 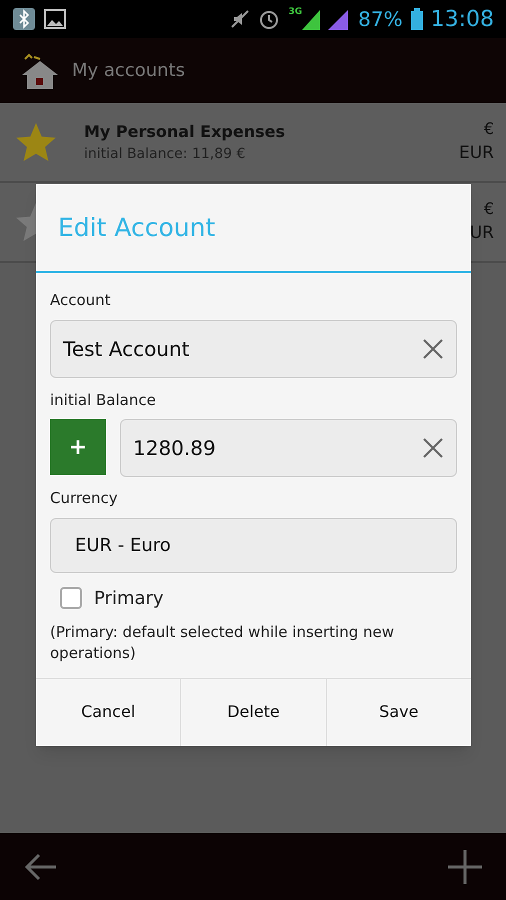 What do you see at coordinates (253, 545) in the screenshot?
I see `currency-dropdown: EUR - Euro` at bounding box center [253, 545].